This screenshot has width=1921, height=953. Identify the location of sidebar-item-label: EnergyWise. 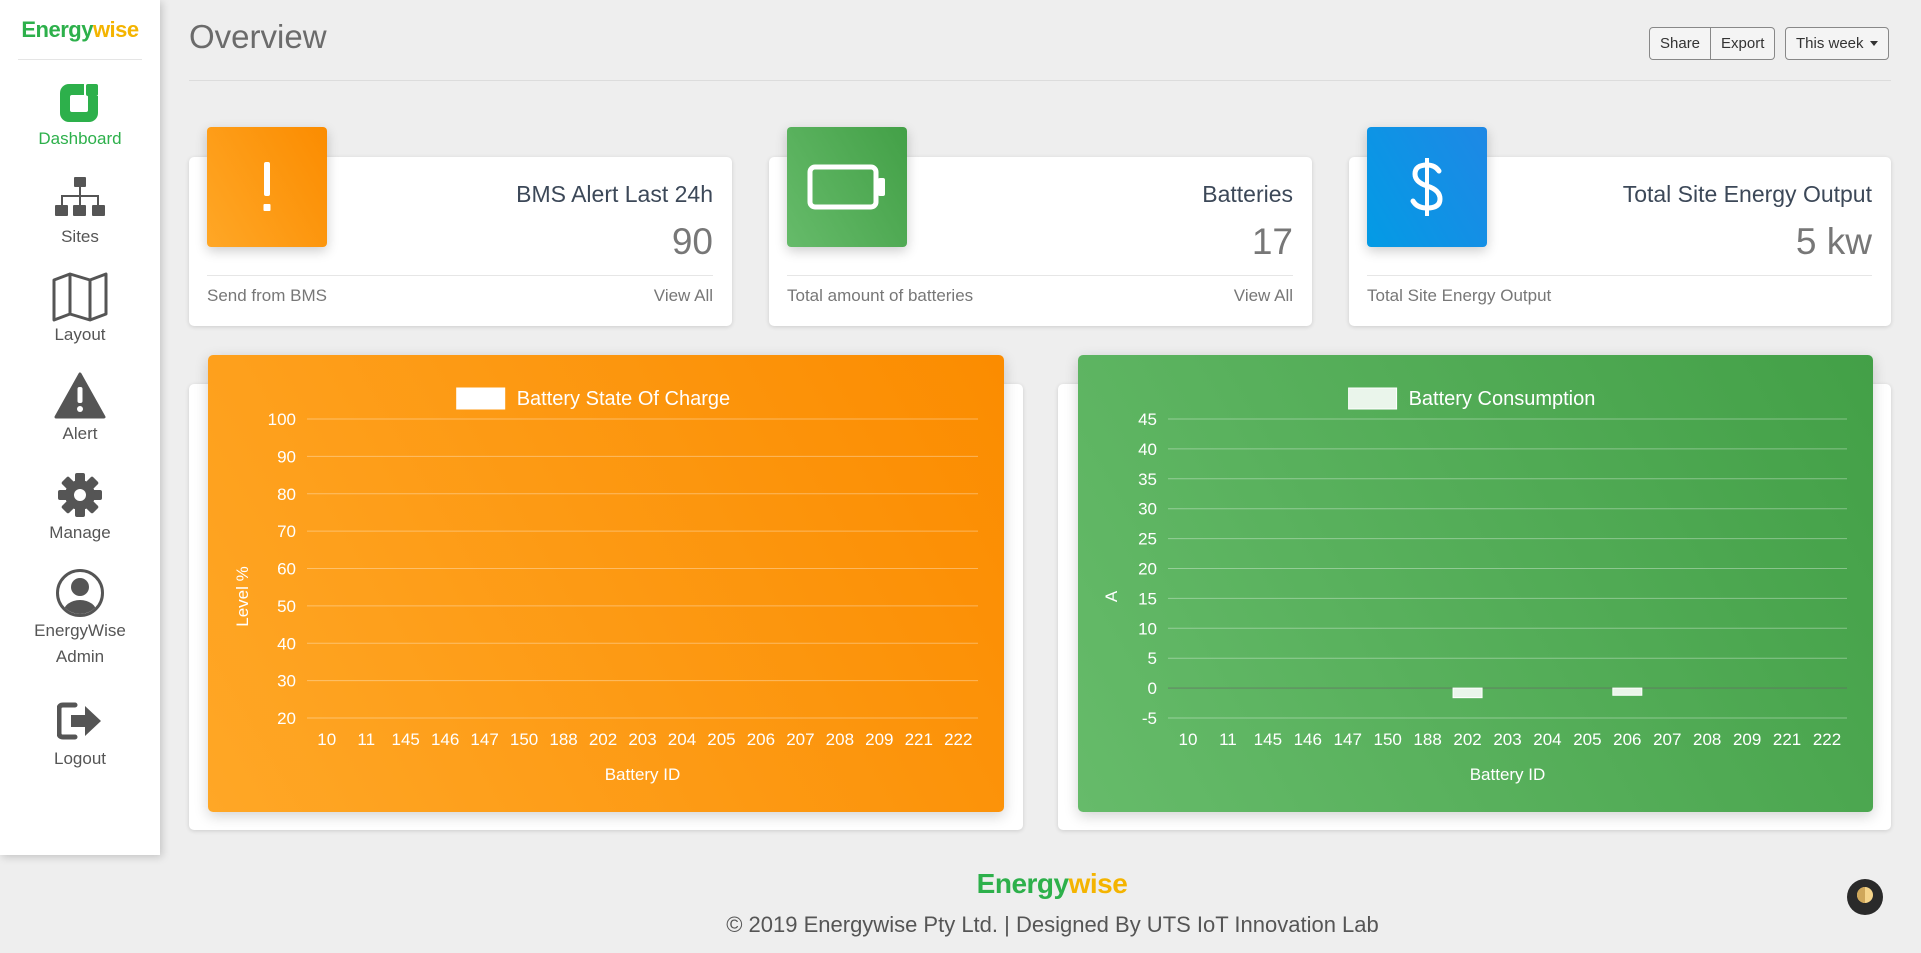
(80, 630).